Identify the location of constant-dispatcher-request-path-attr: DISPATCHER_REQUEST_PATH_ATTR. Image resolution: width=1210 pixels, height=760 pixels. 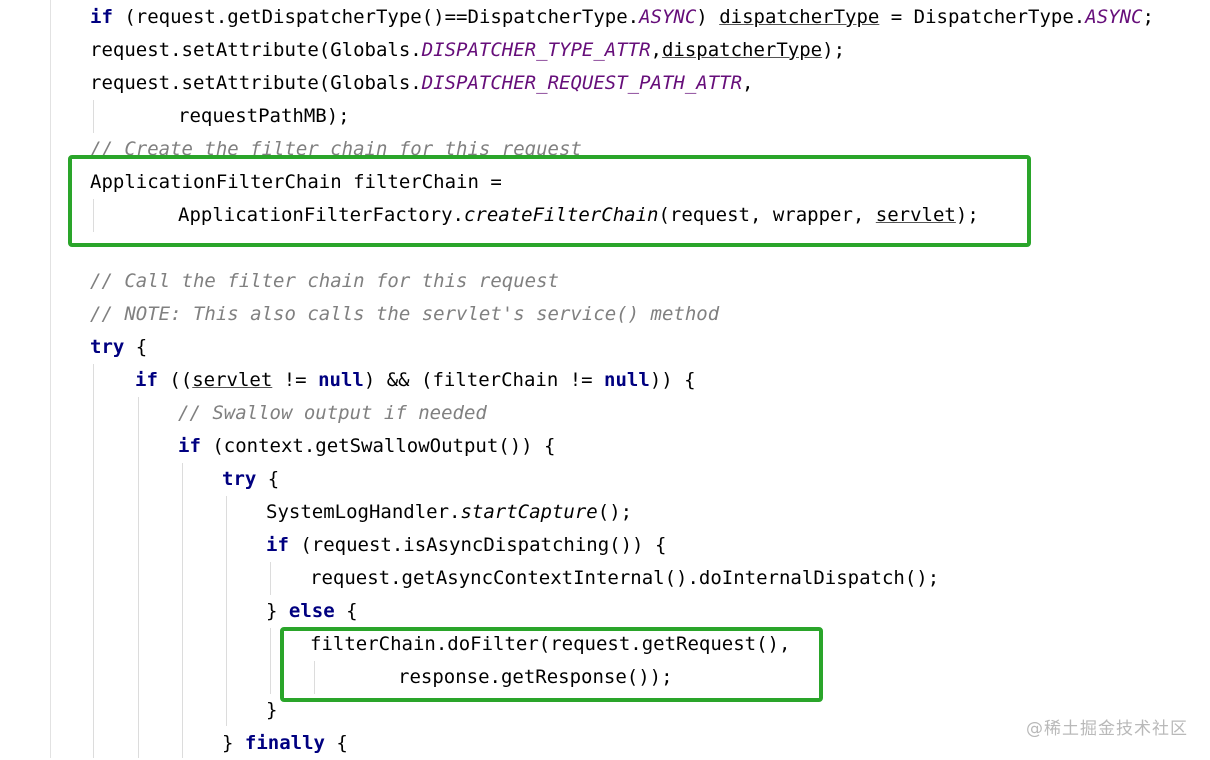
(582, 83).